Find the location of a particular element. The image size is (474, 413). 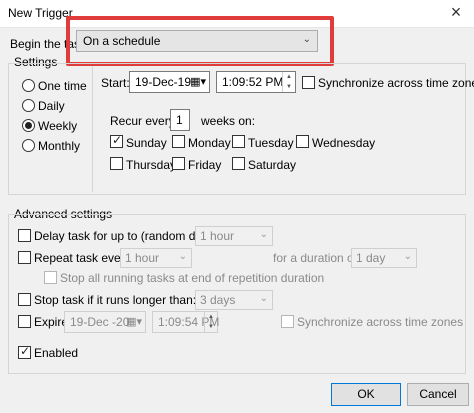

enabled-label: Enabled is located at coordinates (56, 353).